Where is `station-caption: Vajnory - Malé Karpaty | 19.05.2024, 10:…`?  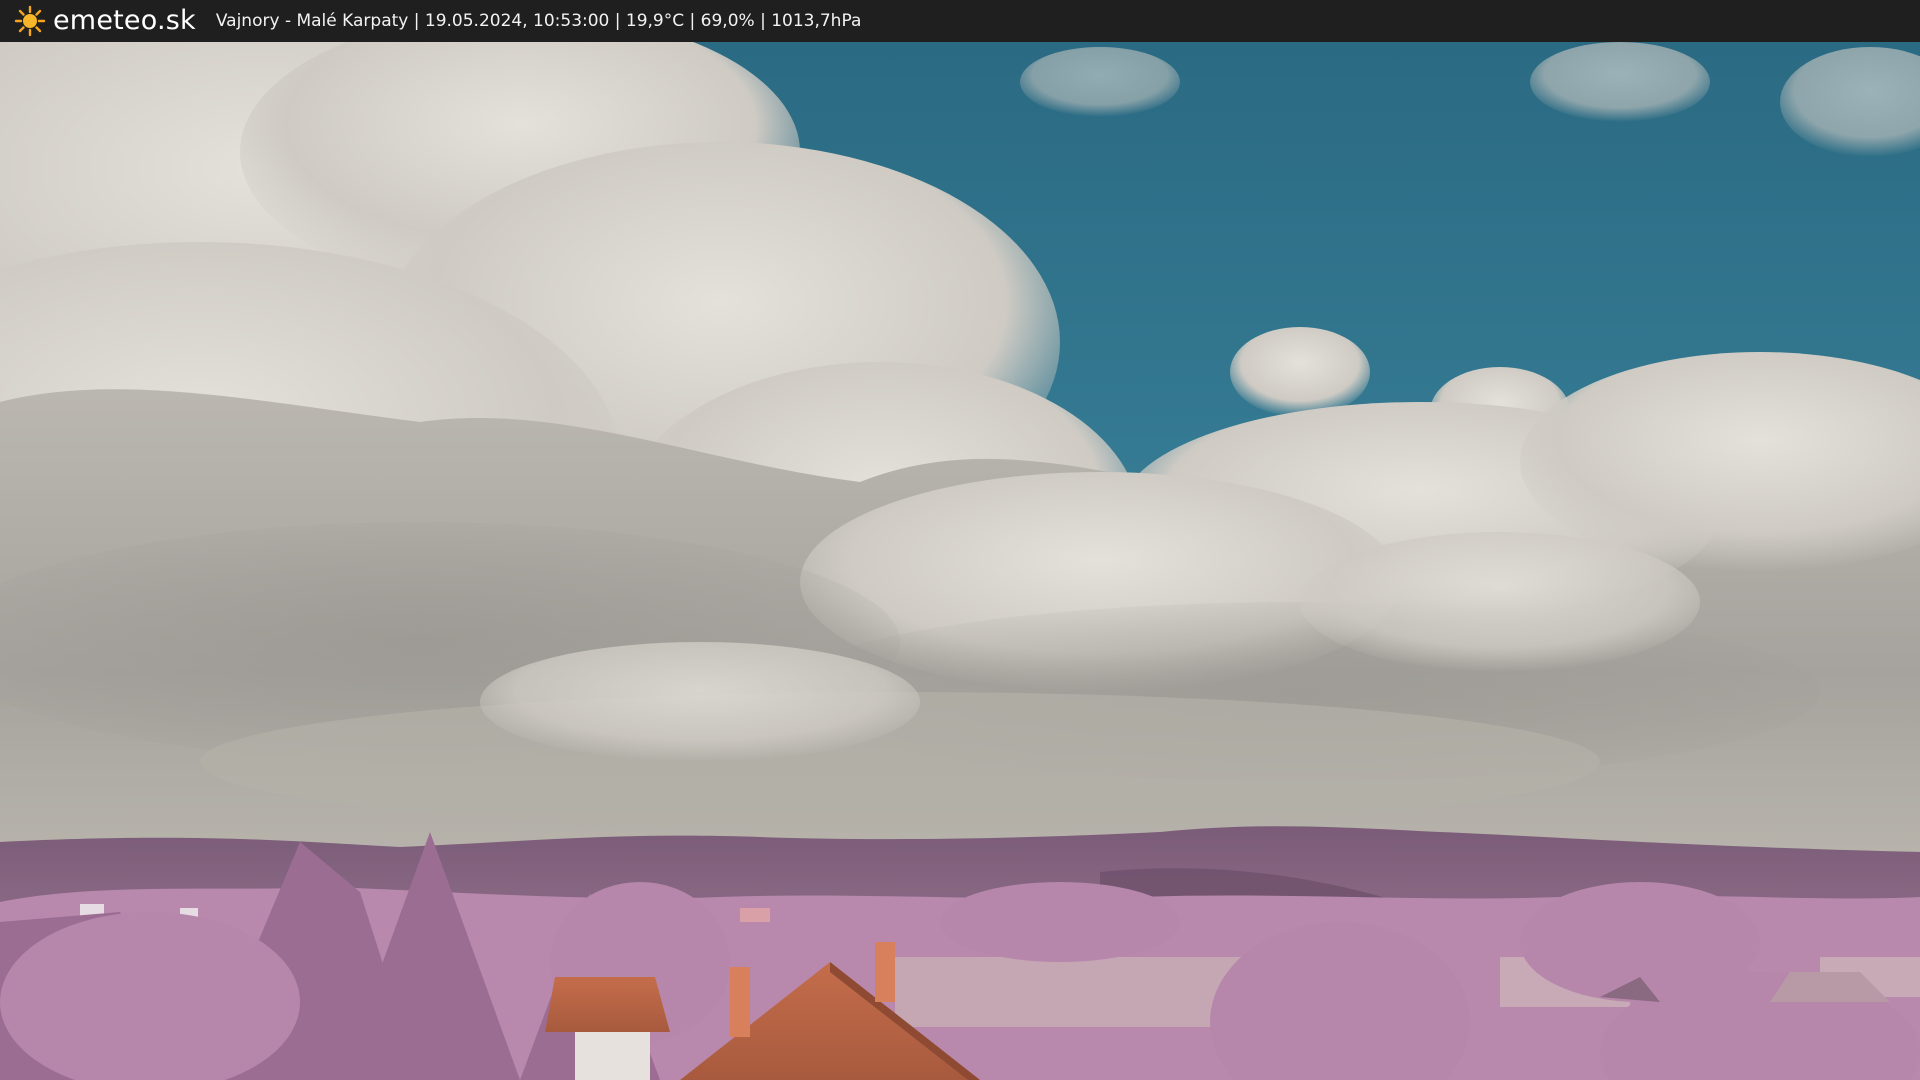 station-caption: Vajnory - Malé Karpaty | 19.05.2024, 10:… is located at coordinates (538, 21).